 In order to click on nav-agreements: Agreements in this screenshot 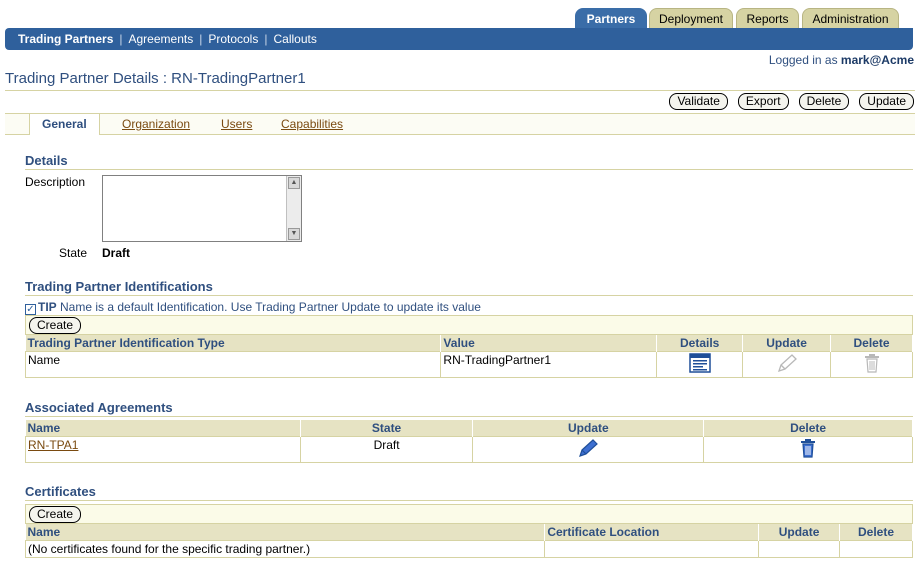, I will do `click(161, 39)`.